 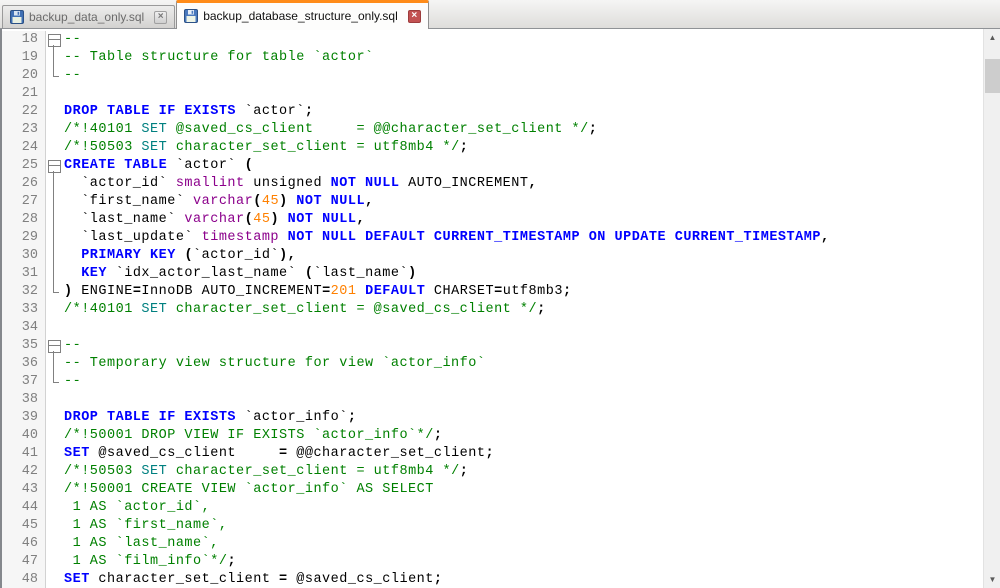 What do you see at coordinates (133, 237) in the screenshot?
I see `code-token: `last_update`` at bounding box center [133, 237].